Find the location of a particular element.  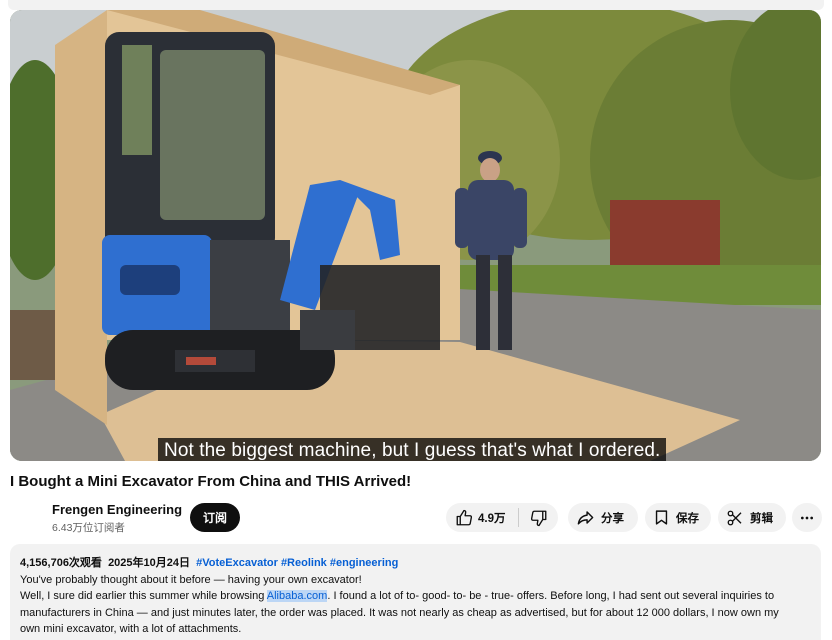

subscriber-count: 6.43万位订阅者 is located at coordinates (88, 528).